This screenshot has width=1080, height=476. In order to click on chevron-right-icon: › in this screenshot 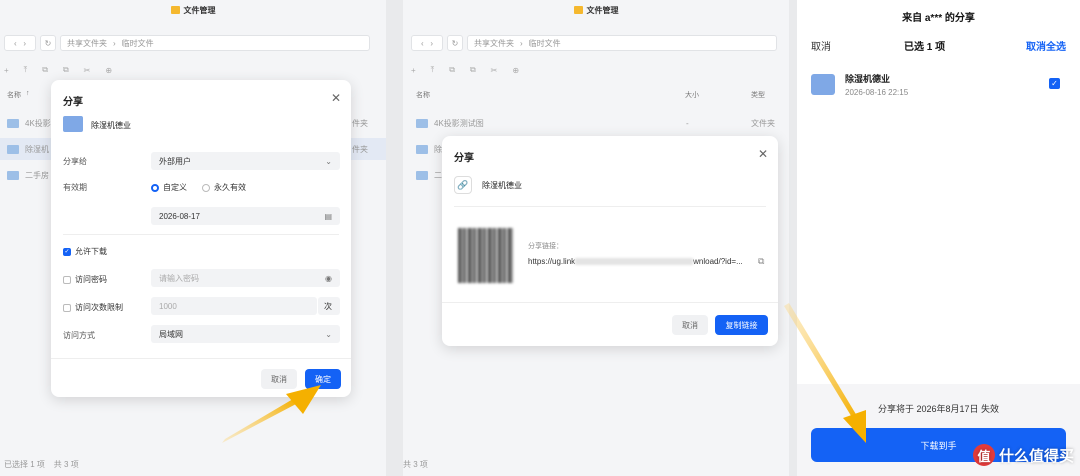, I will do `click(114, 43)`.